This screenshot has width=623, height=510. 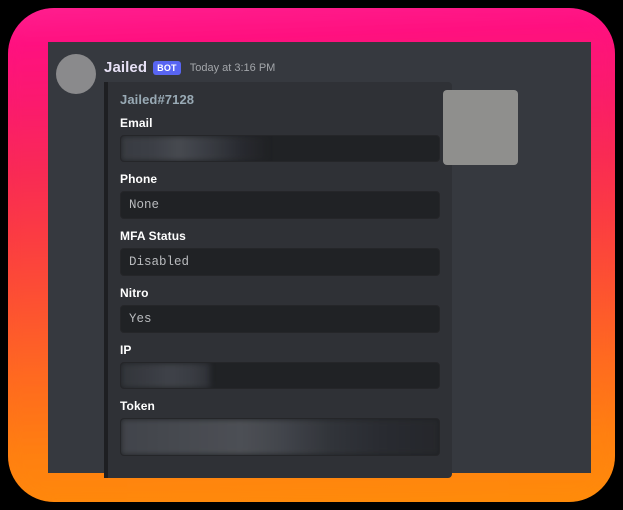 I want to click on message-header: Jailed BOT Today at 3:16 PM, so click(x=347, y=67).